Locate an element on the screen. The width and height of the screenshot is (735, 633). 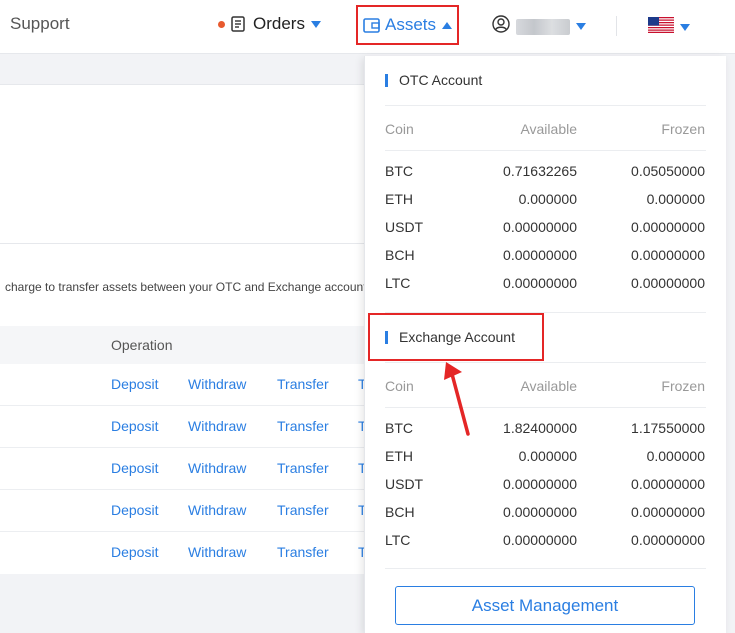
asset-management-button: Asset Management is located at coordinates (545, 605).